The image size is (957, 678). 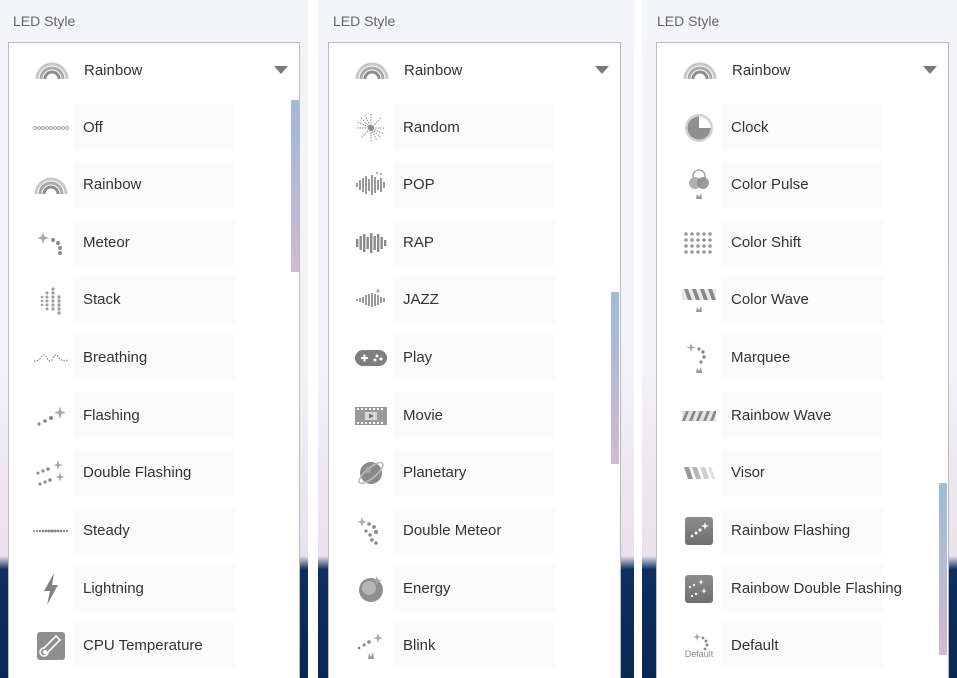 What do you see at coordinates (149, 242) in the screenshot?
I see `option-meteor: Meteor` at bounding box center [149, 242].